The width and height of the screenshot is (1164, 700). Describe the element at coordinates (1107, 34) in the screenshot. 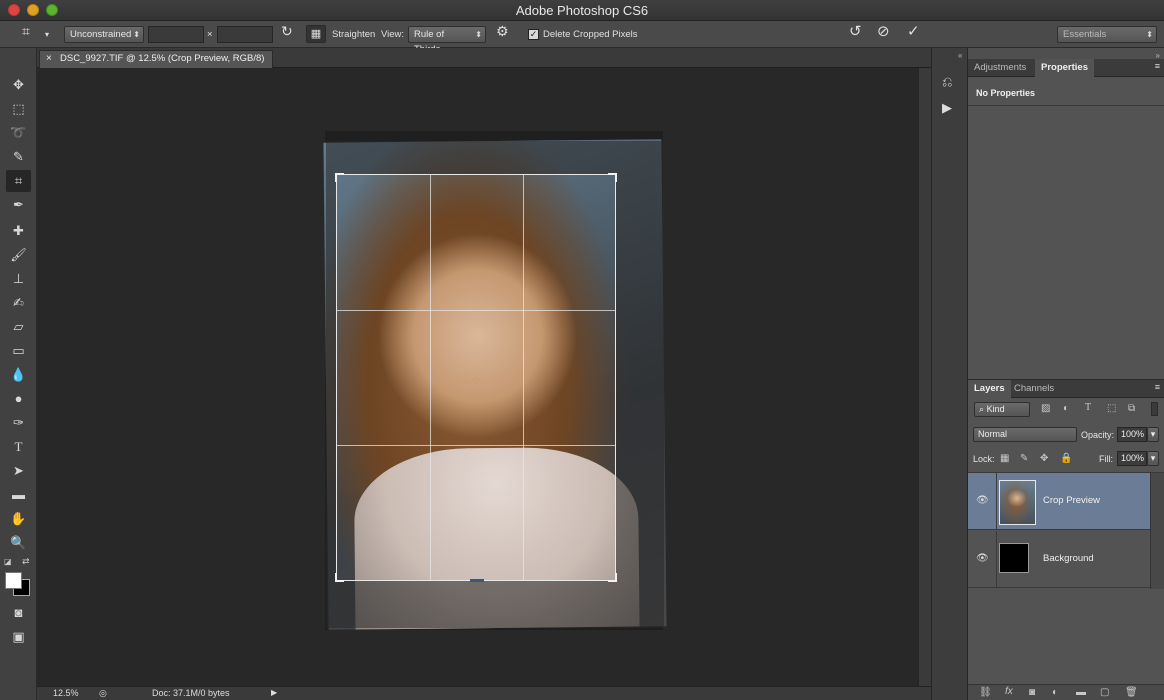

I see `workspace-select: Essentials` at that location.